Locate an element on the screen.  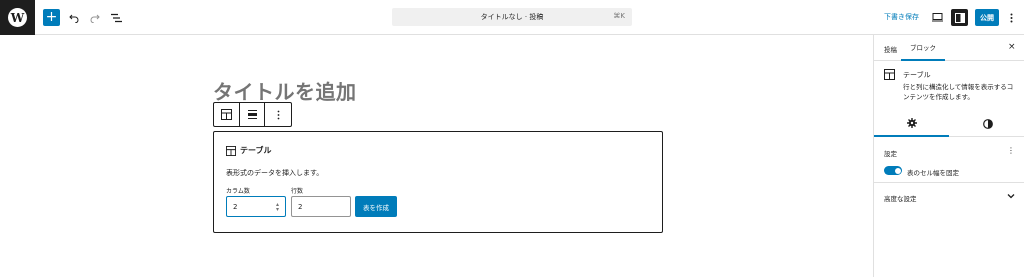
list-view-icon is located at coordinates (116, 17).